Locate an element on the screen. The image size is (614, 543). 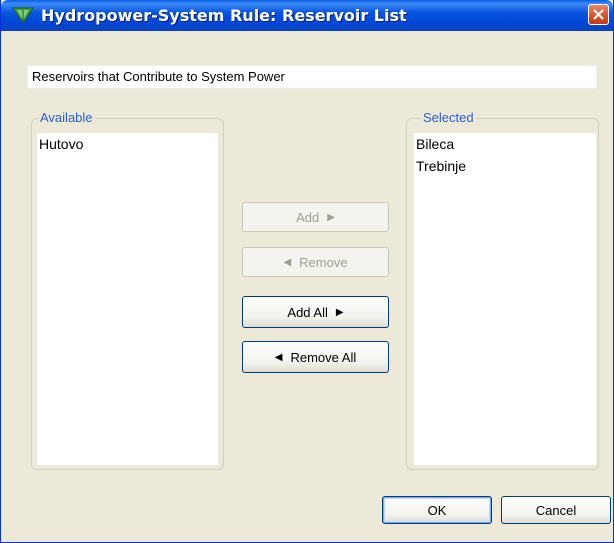
remove-all-button: ◀ Remove All is located at coordinates (315, 357).